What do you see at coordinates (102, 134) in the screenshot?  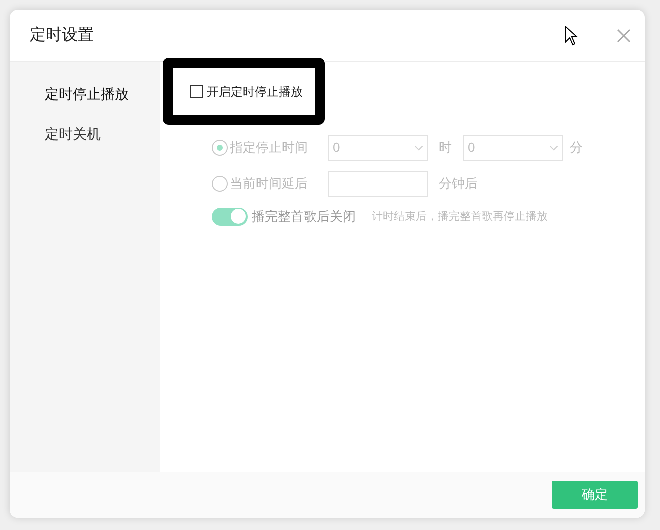 I see `sidebar-item: 定时关机` at bounding box center [102, 134].